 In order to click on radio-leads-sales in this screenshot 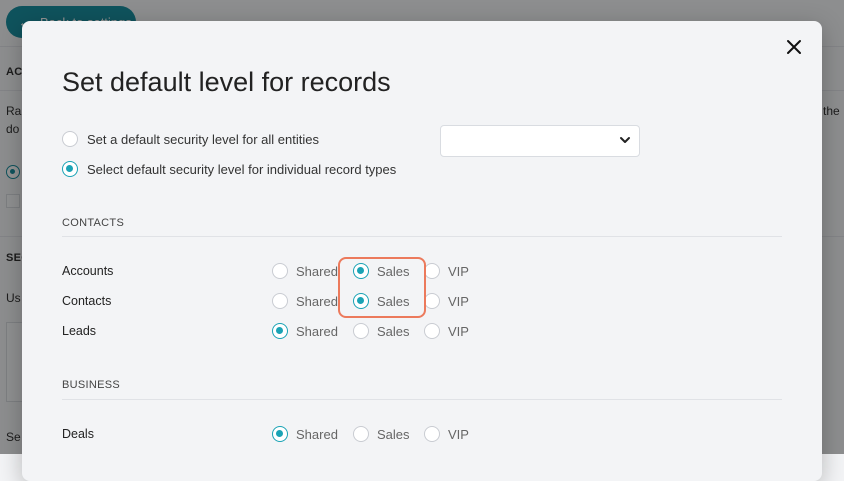, I will do `click(361, 331)`.